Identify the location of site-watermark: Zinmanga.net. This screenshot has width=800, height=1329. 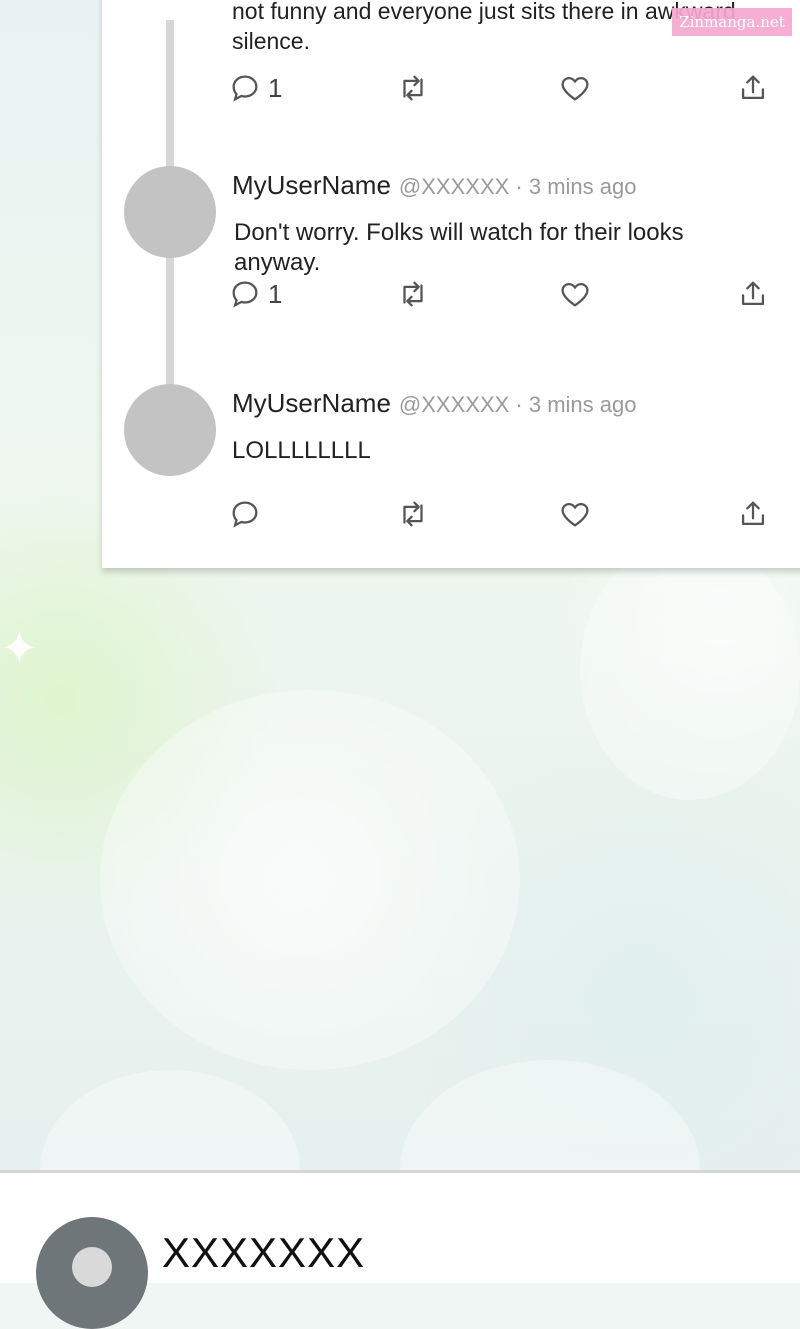
(732, 22).